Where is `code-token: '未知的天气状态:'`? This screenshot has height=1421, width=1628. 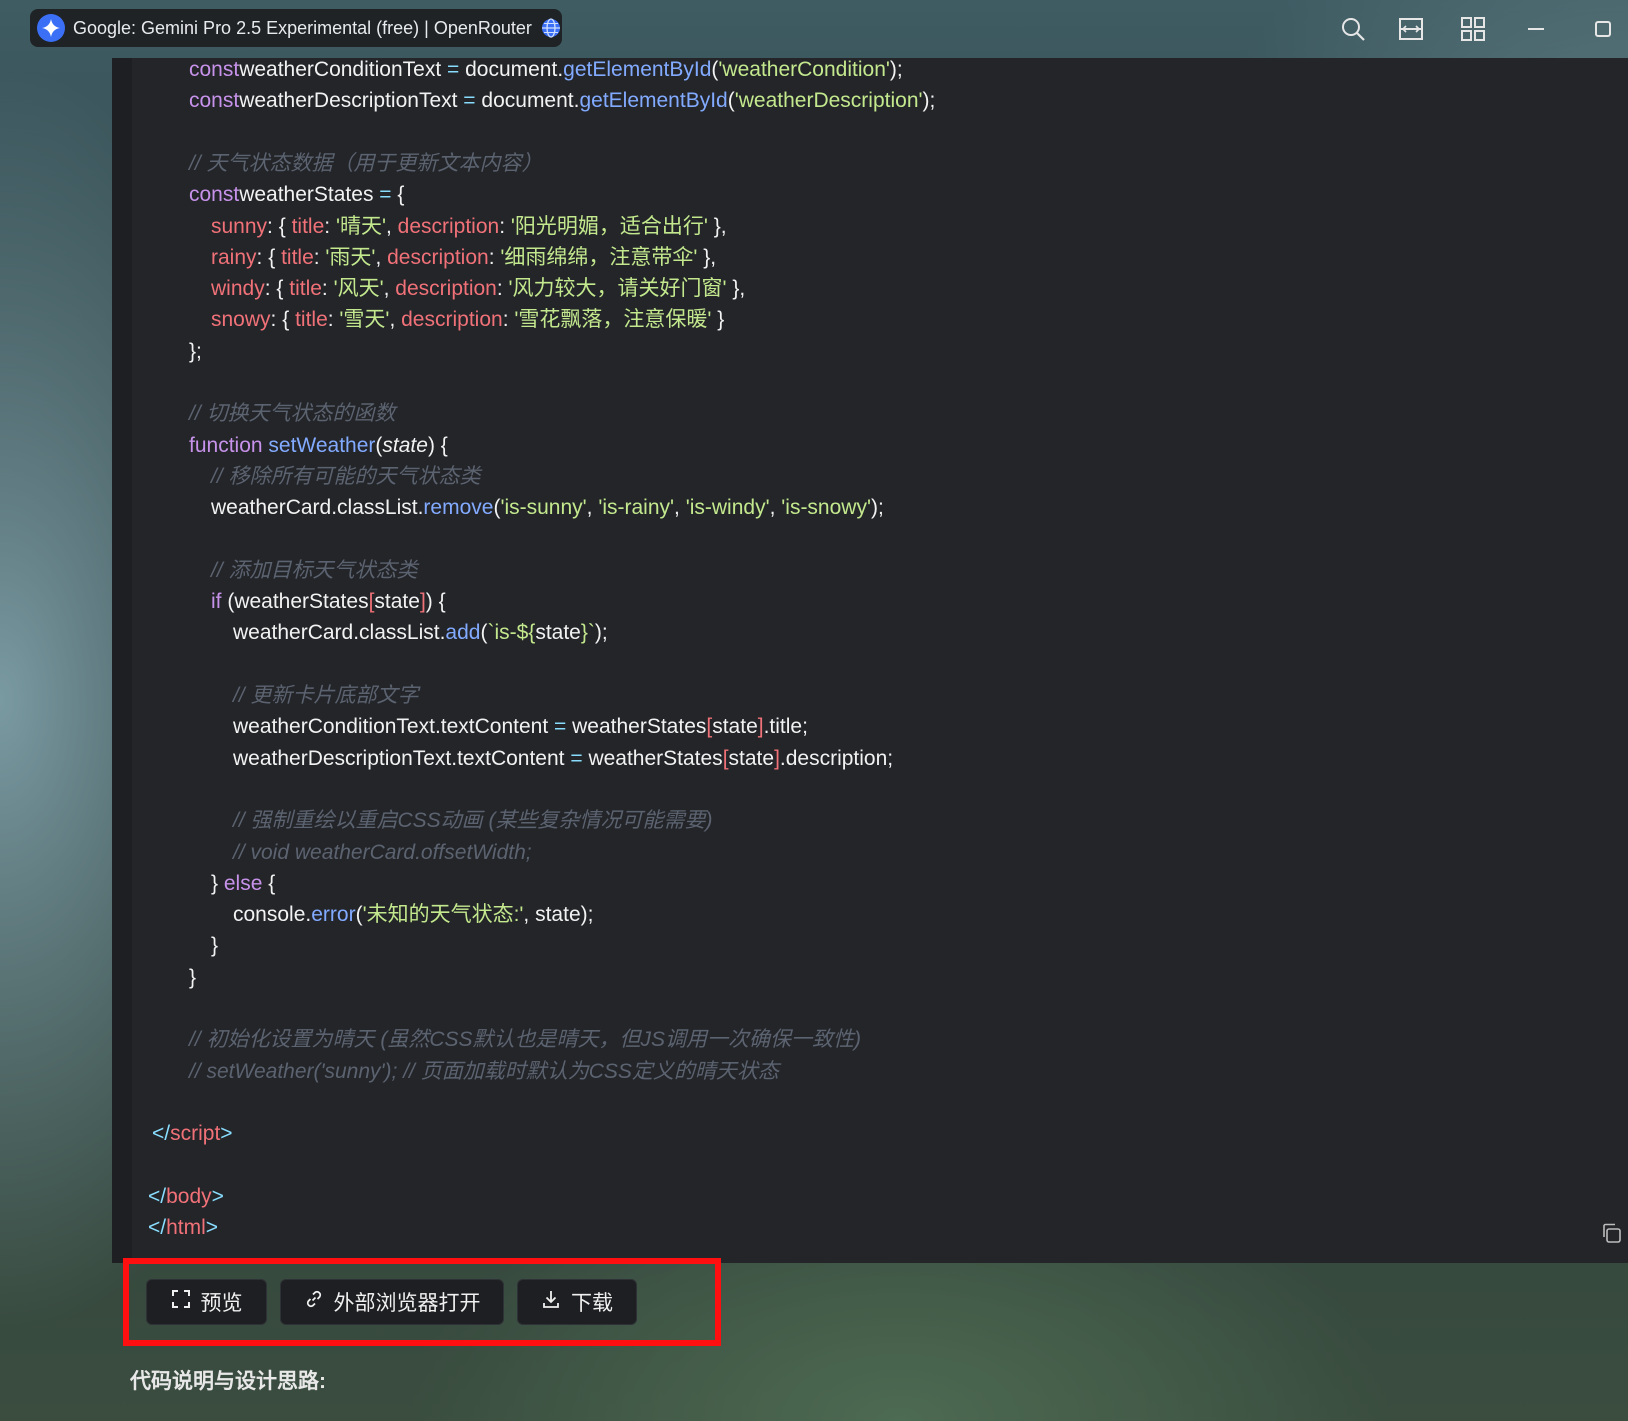
code-token: '未知的天气状态:' is located at coordinates (443, 915).